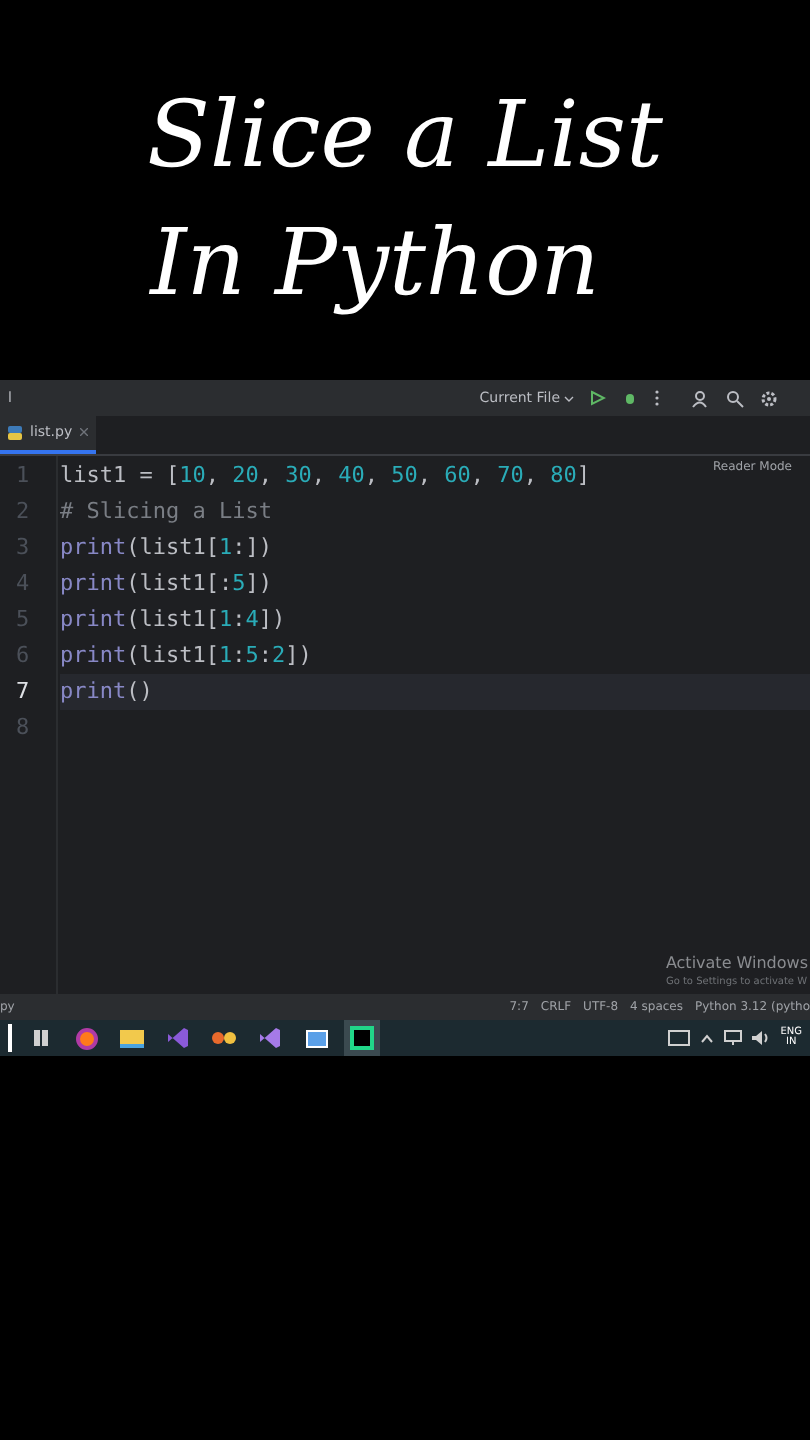 The height and width of the screenshot is (1440, 810). Describe the element at coordinates (769, 398) in the screenshot. I see `settings-icon` at that location.